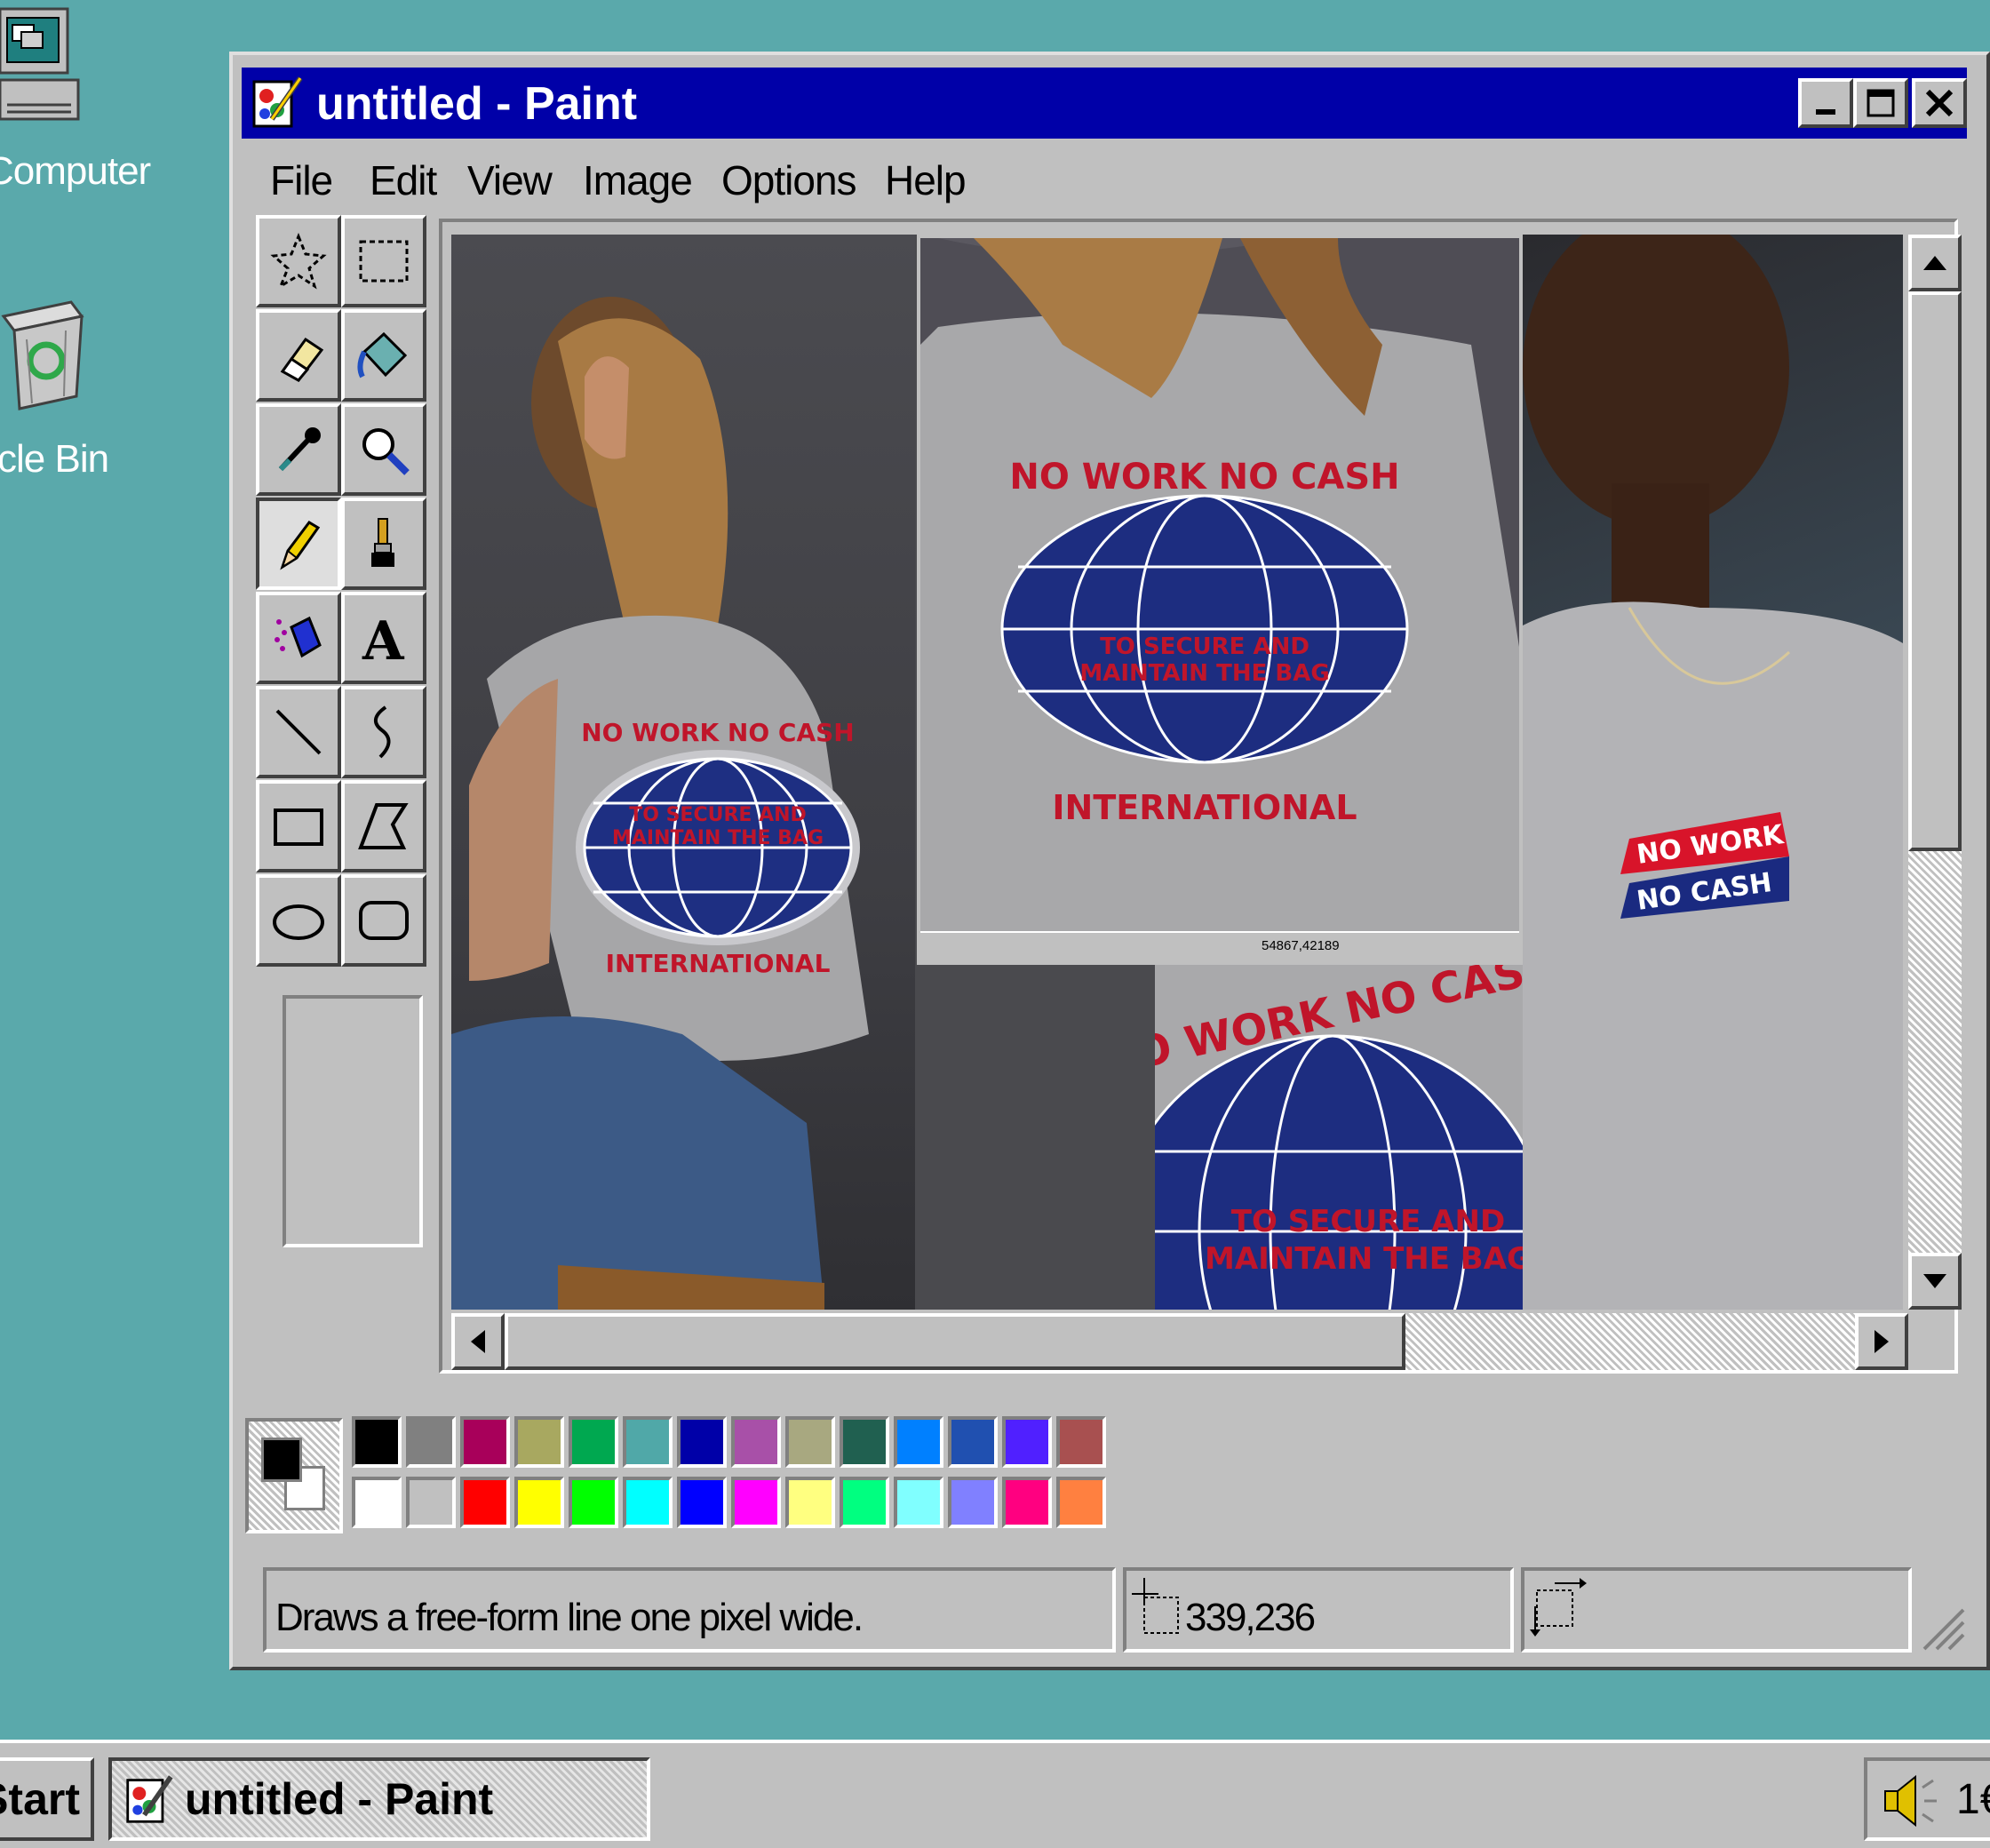  Describe the element at coordinates (383, 826) in the screenshot. I see `tool-polygon` at that location.